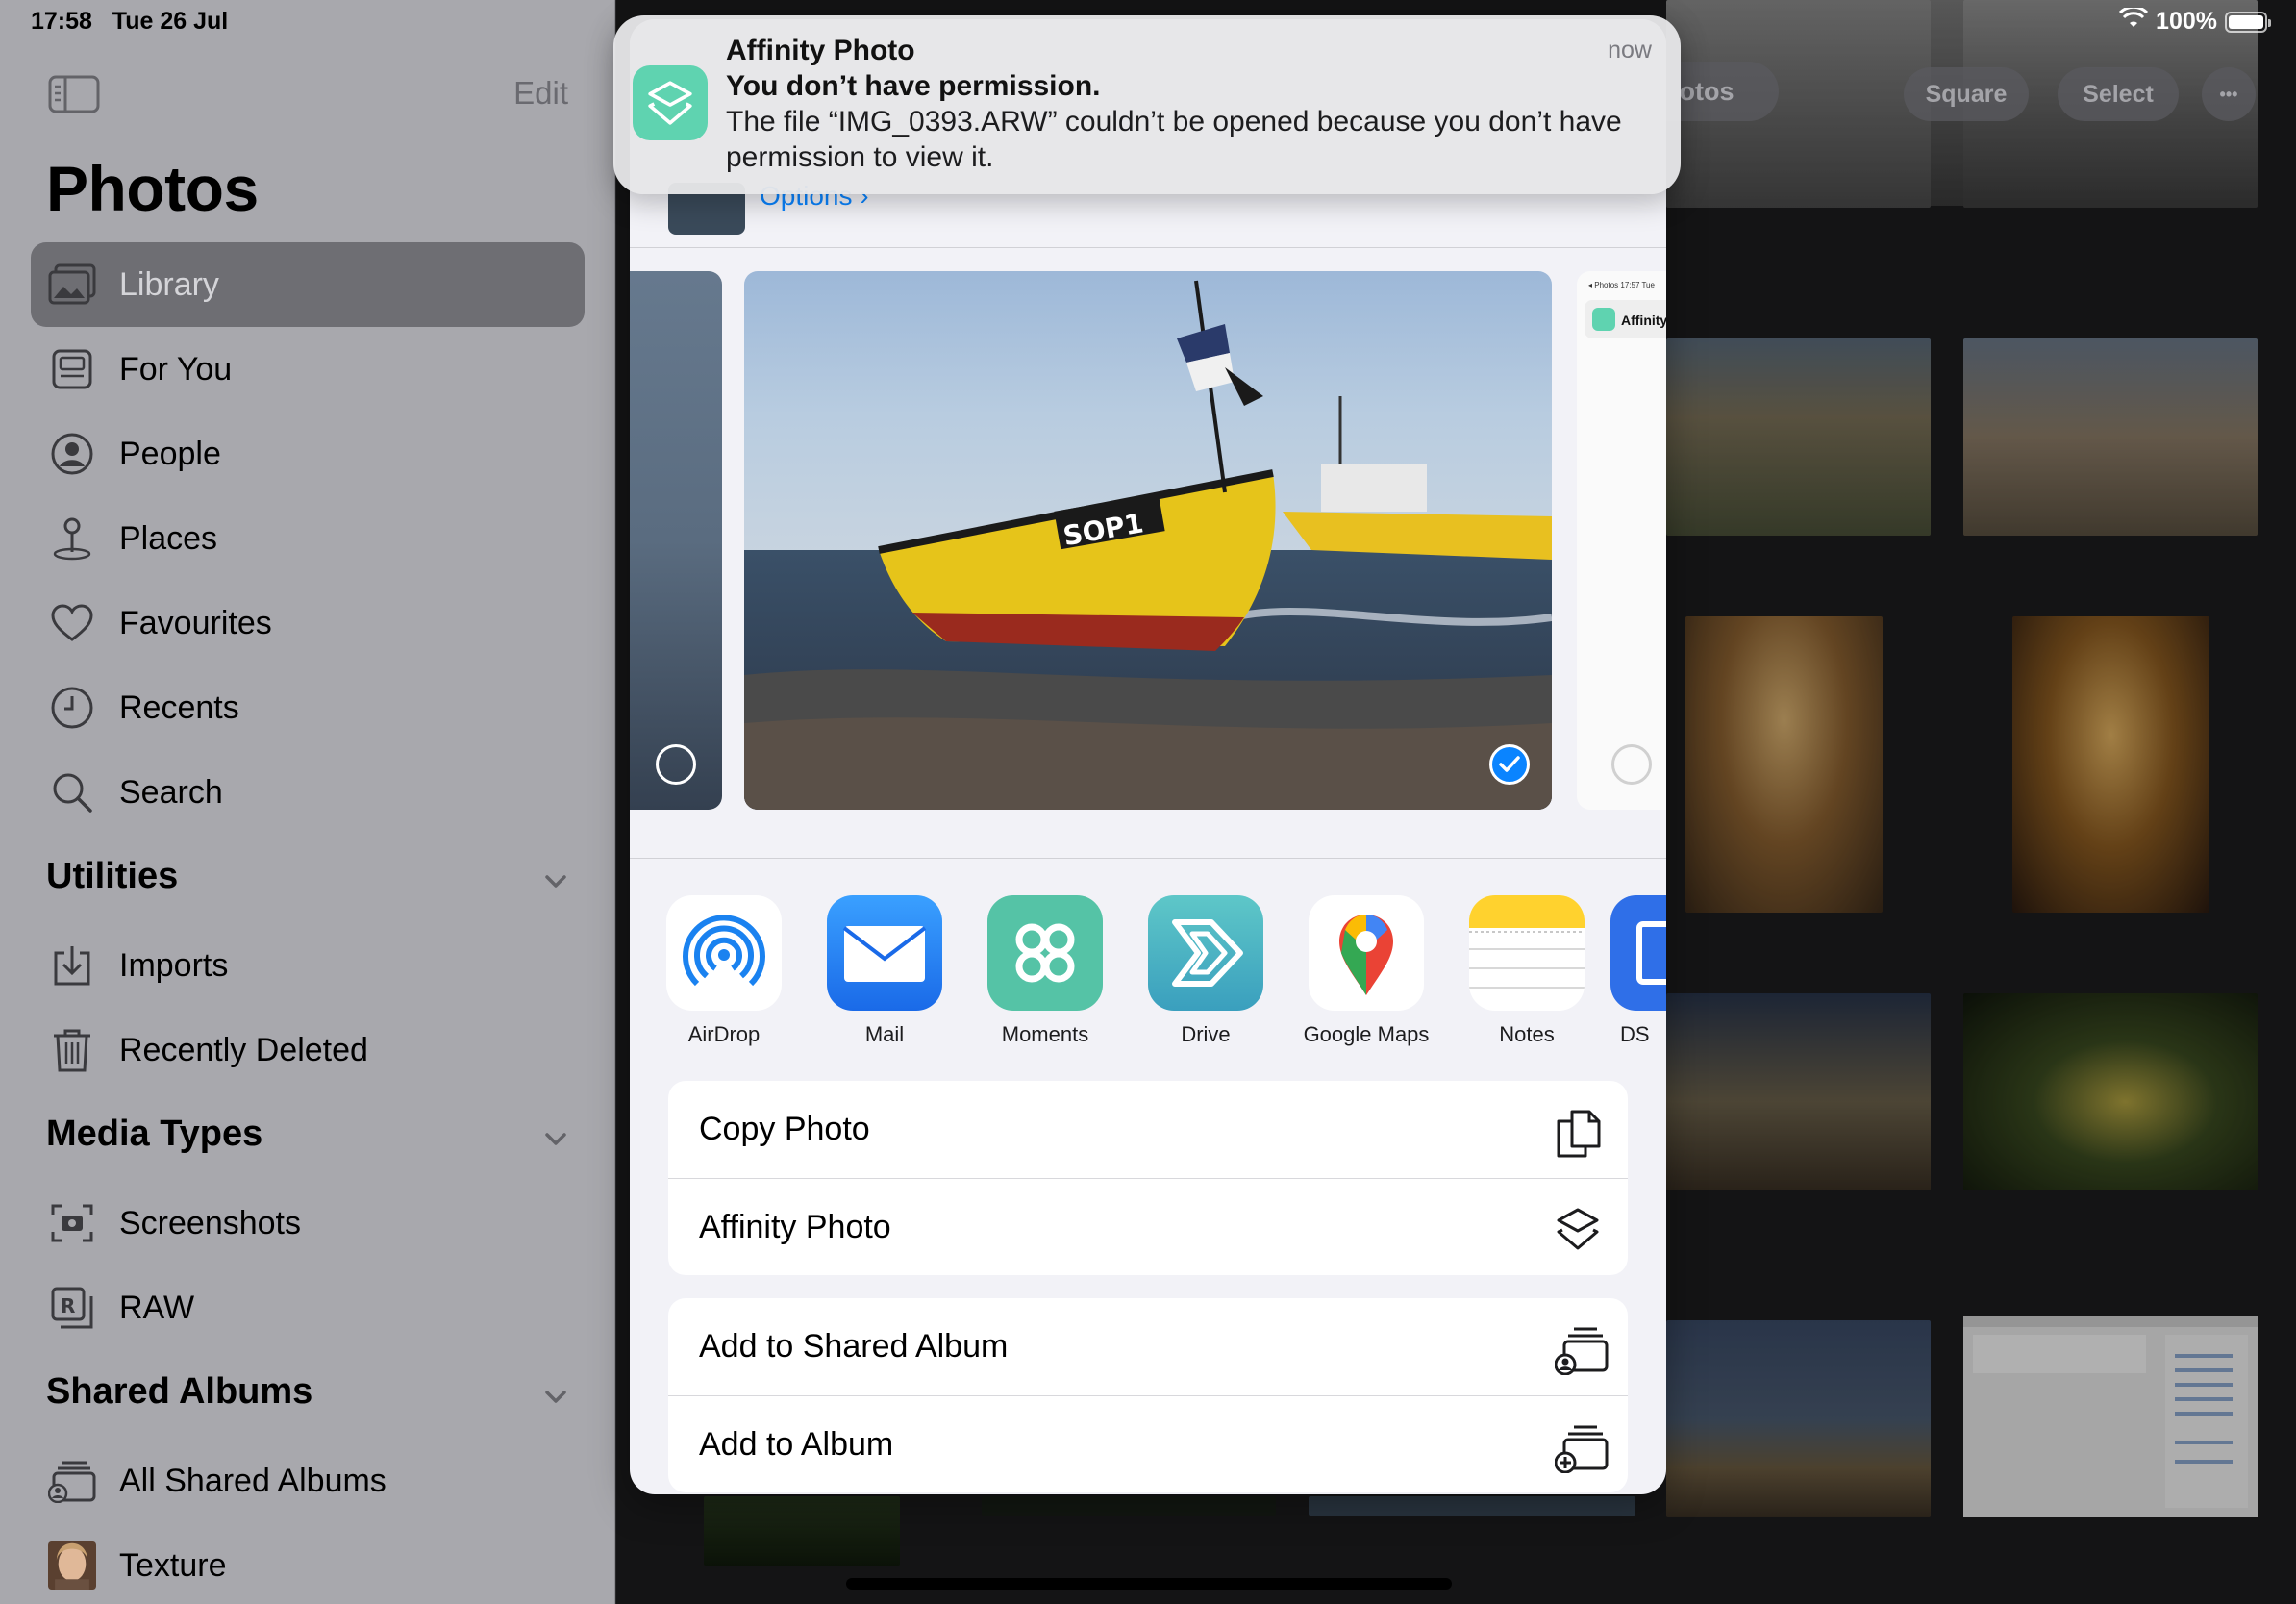 The width and height of the screenshot is (2296, 1604). Describe the element at coordinates (1625, 319) in the screenshot. I see `preview-mini-banner: Affinity` at that location.